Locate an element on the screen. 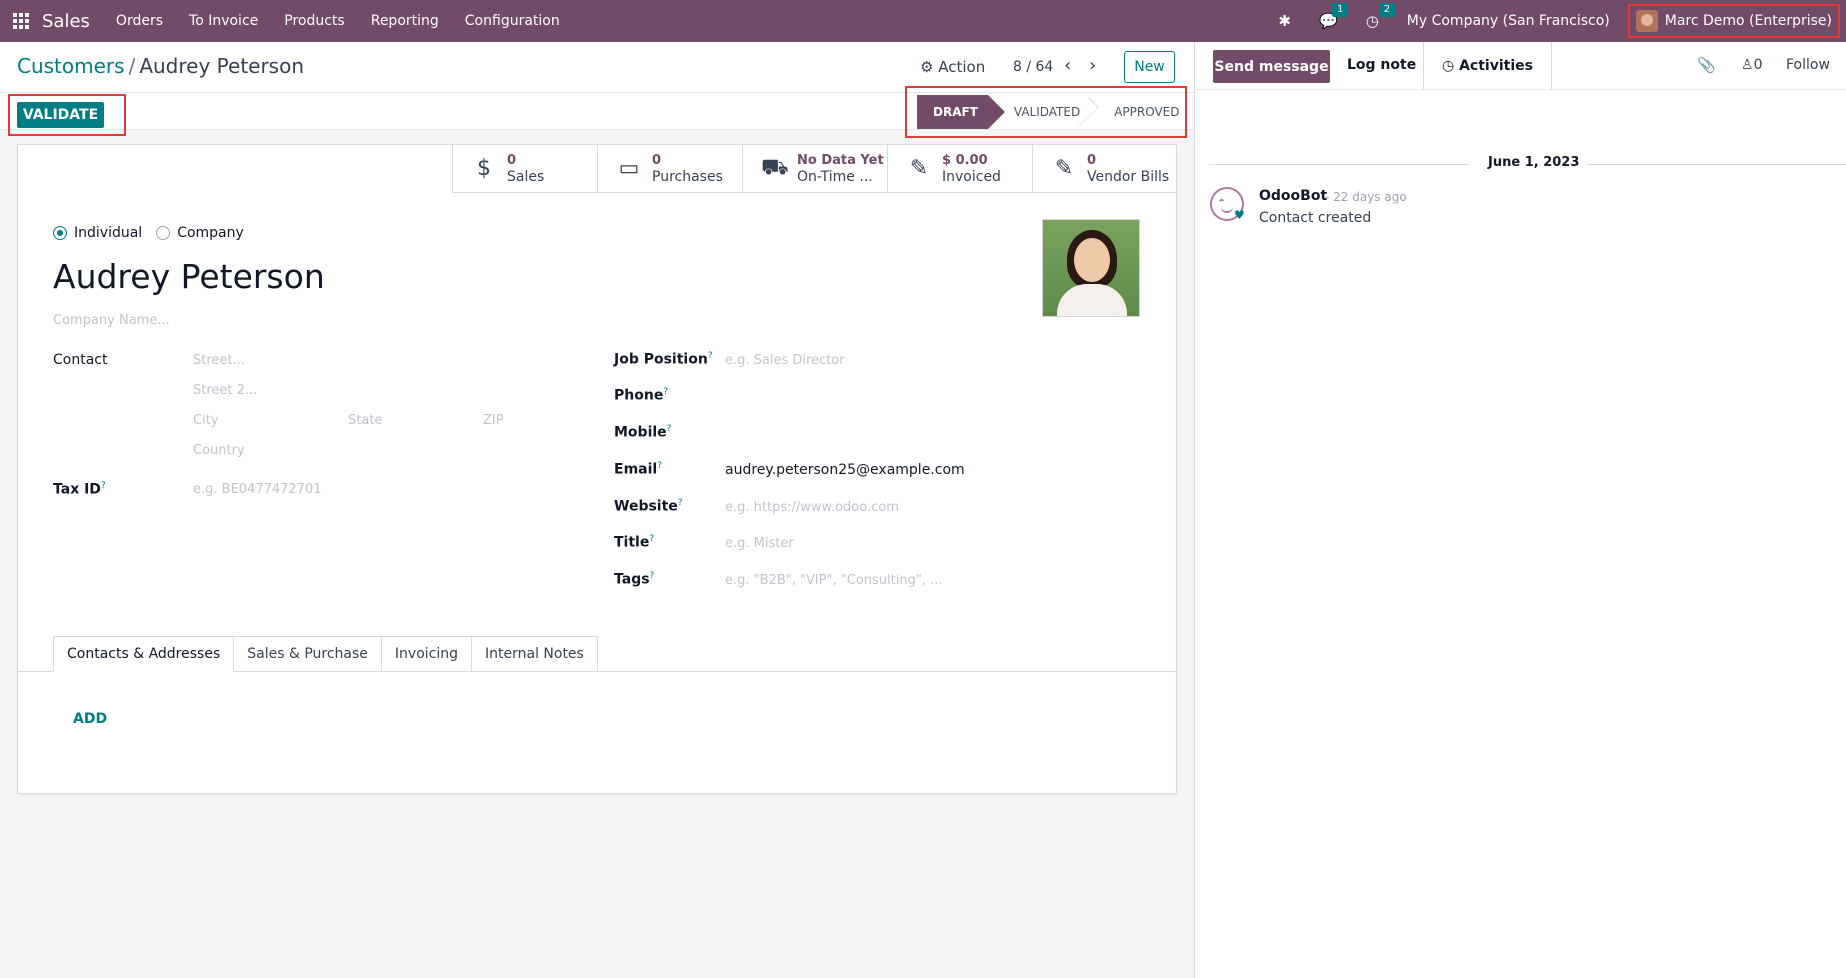 This screenshot has height=978, width=1846. add-contact-button: ADD is located at coordinates (90, 719).